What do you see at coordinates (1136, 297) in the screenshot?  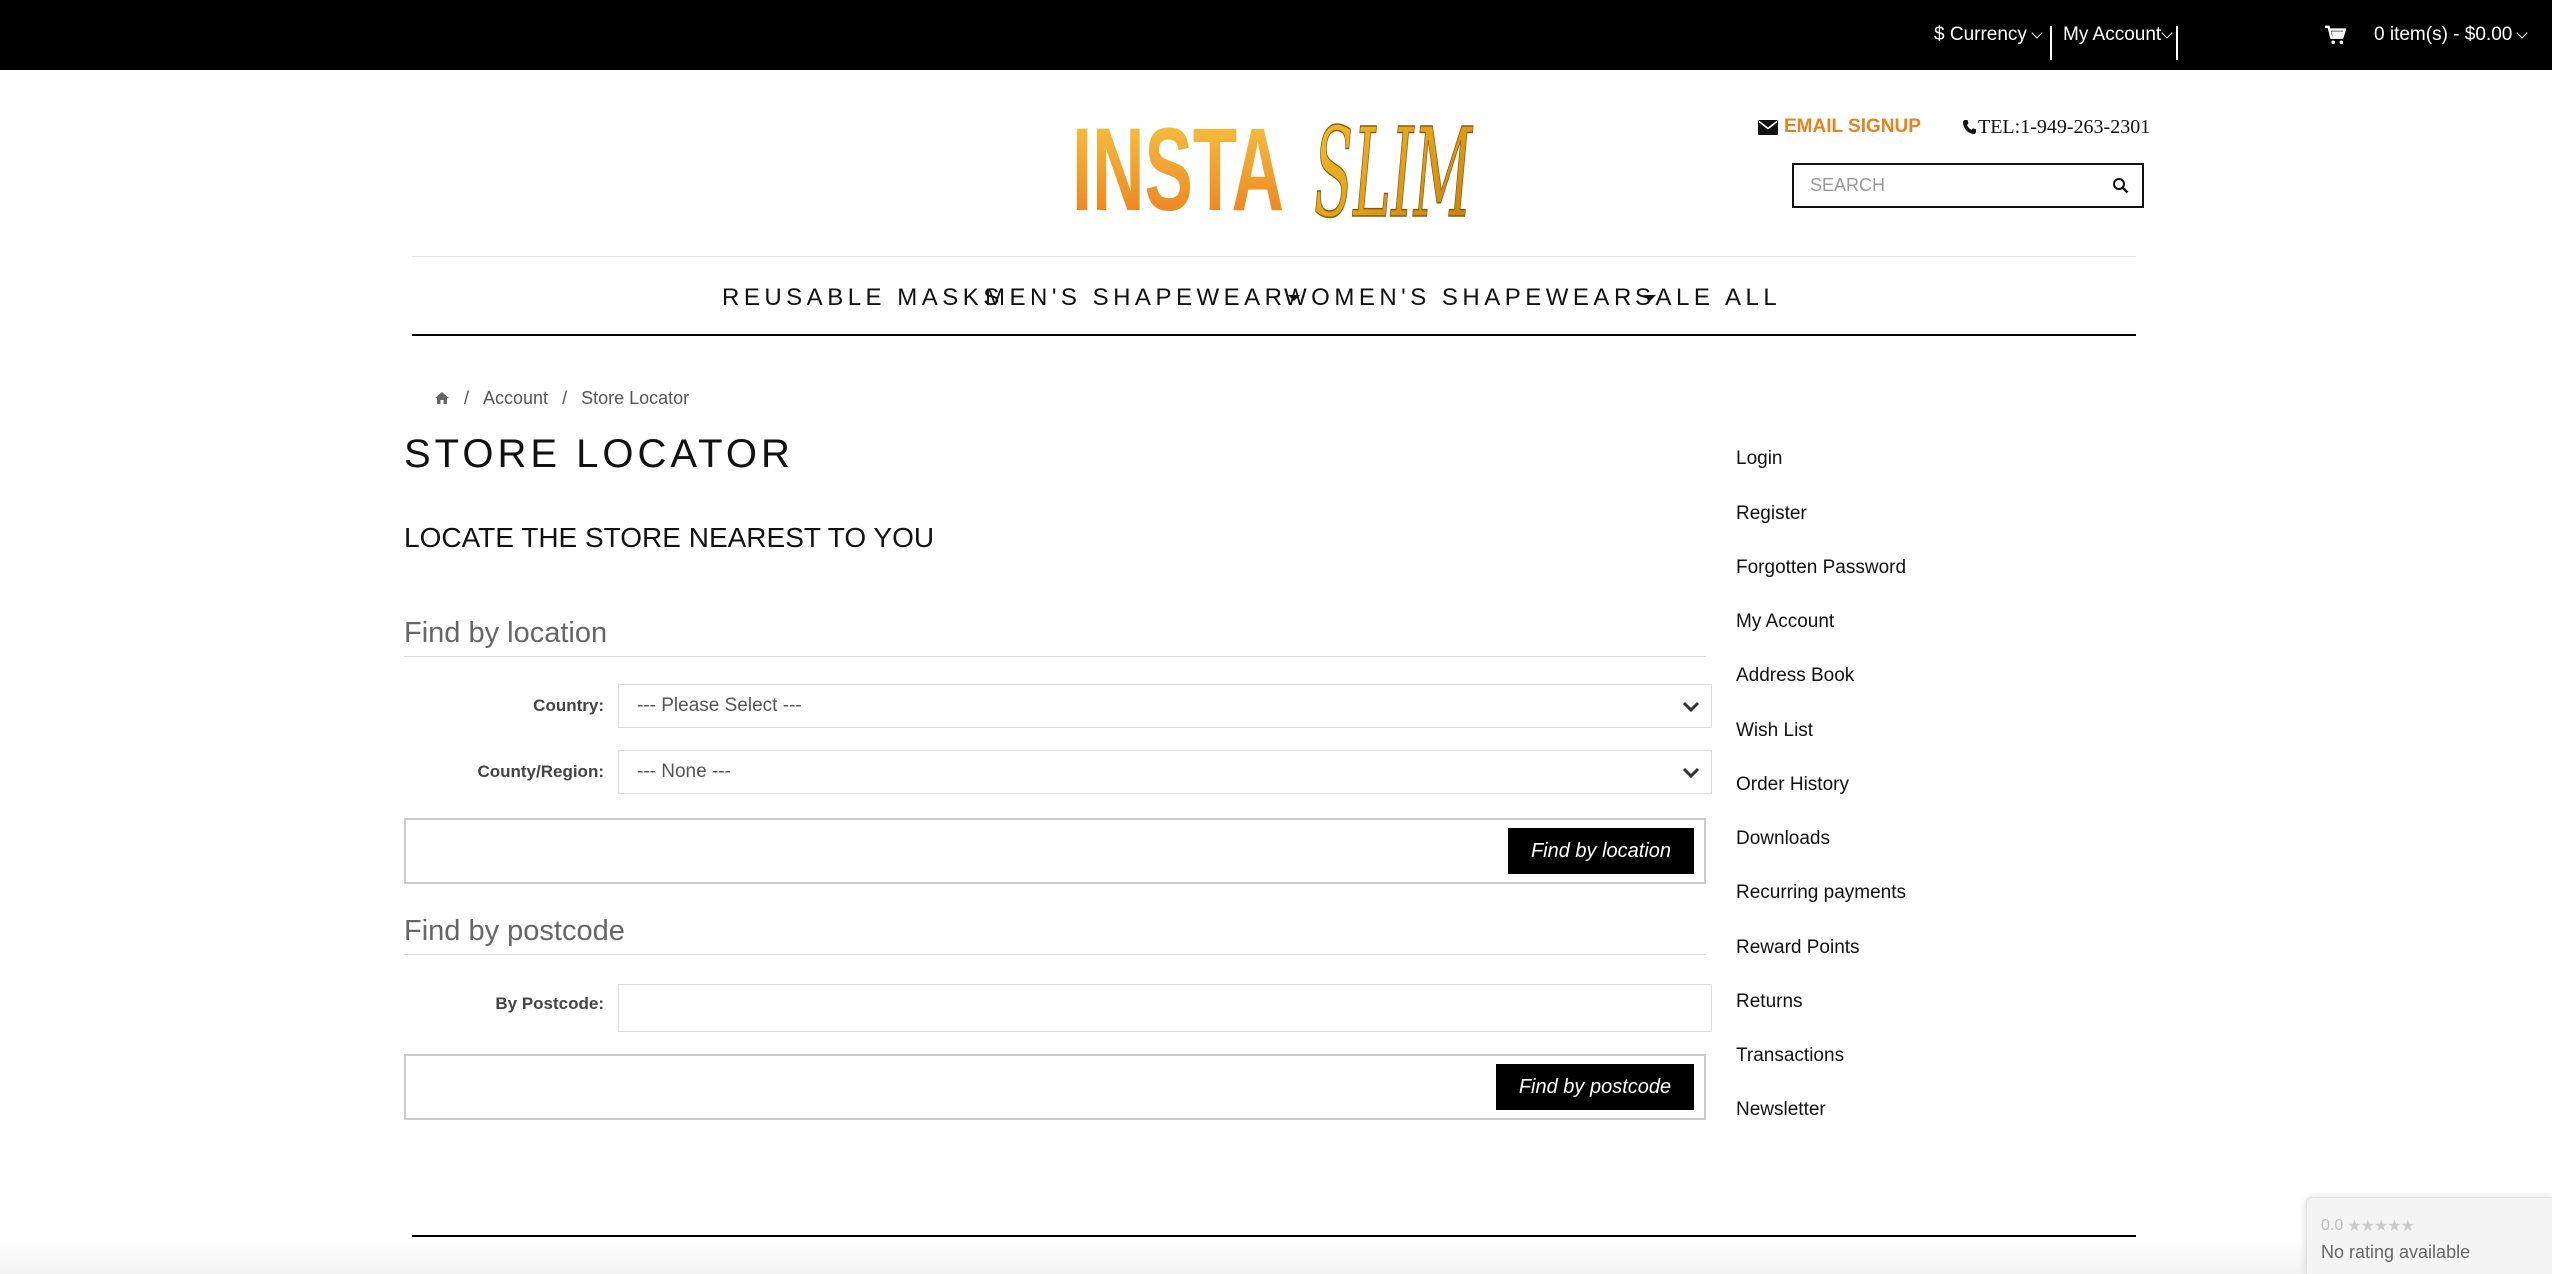 I see `nav-label: MEN'S SHAPEWEAR` at bounding box center [1136, 297].